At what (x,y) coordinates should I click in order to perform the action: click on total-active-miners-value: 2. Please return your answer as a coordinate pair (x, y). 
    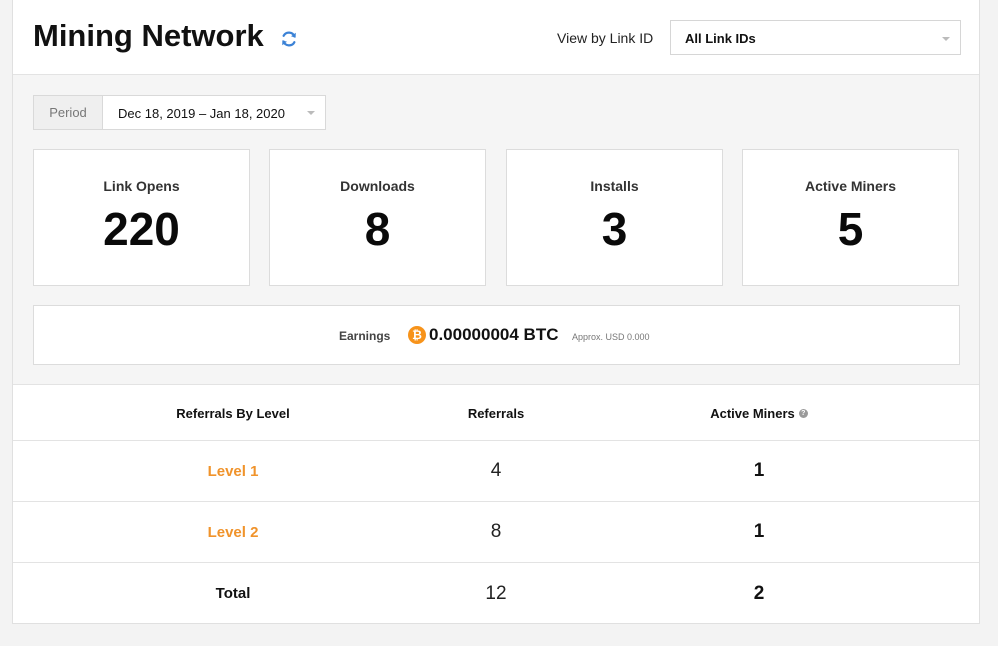
    Looking at the image, I should click on (759, 593).